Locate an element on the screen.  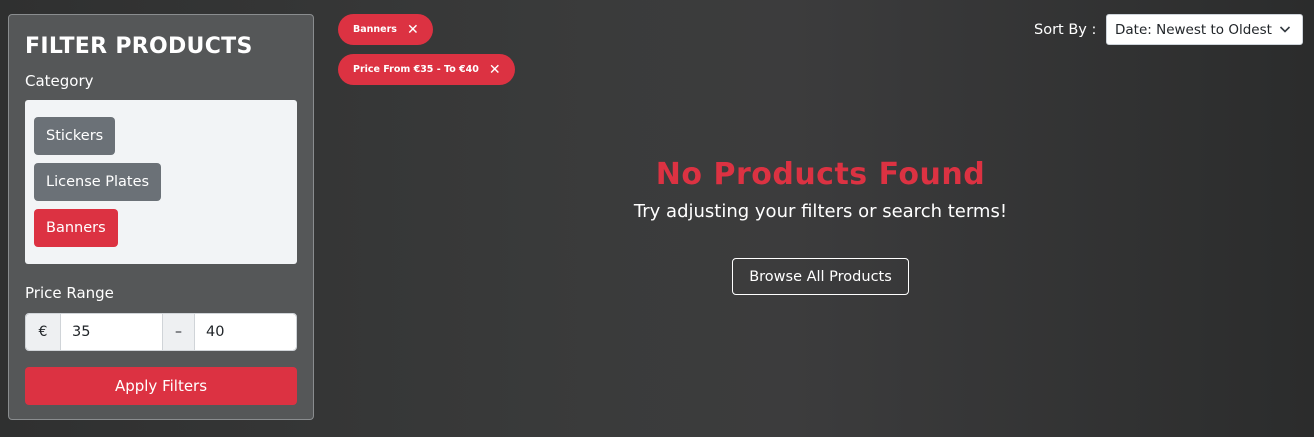
price-range-label: Price Range is located at coordinates (69, 293).